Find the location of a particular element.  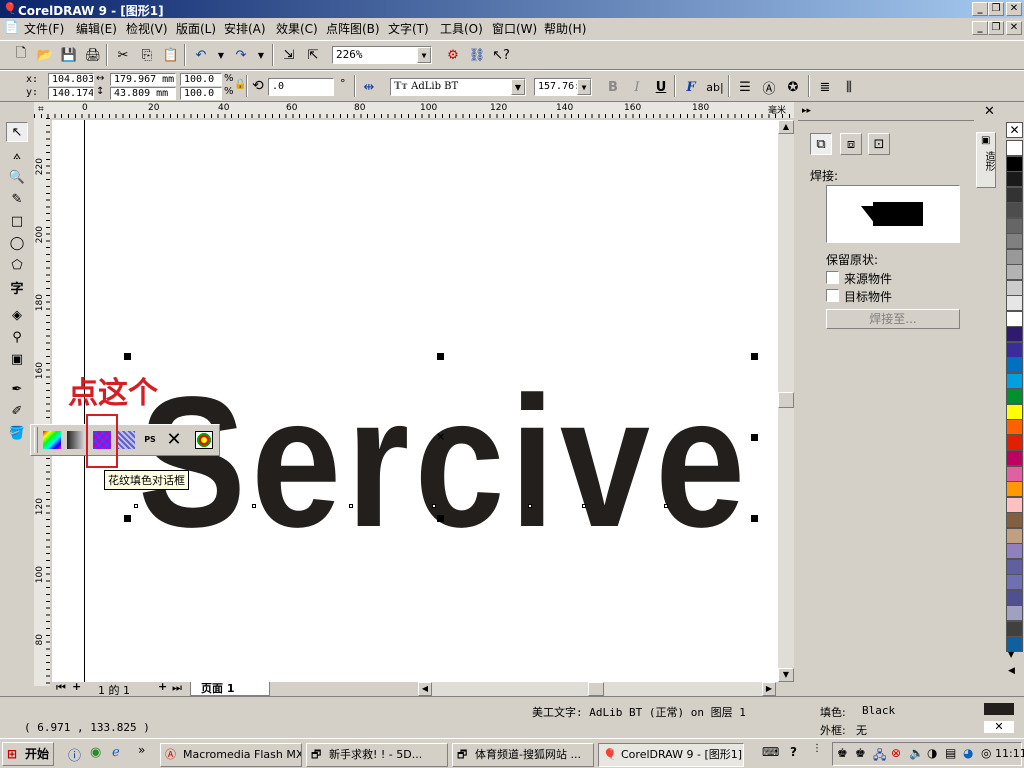

quicklaunch-more-icon: » is located at coordinates (141, 750).